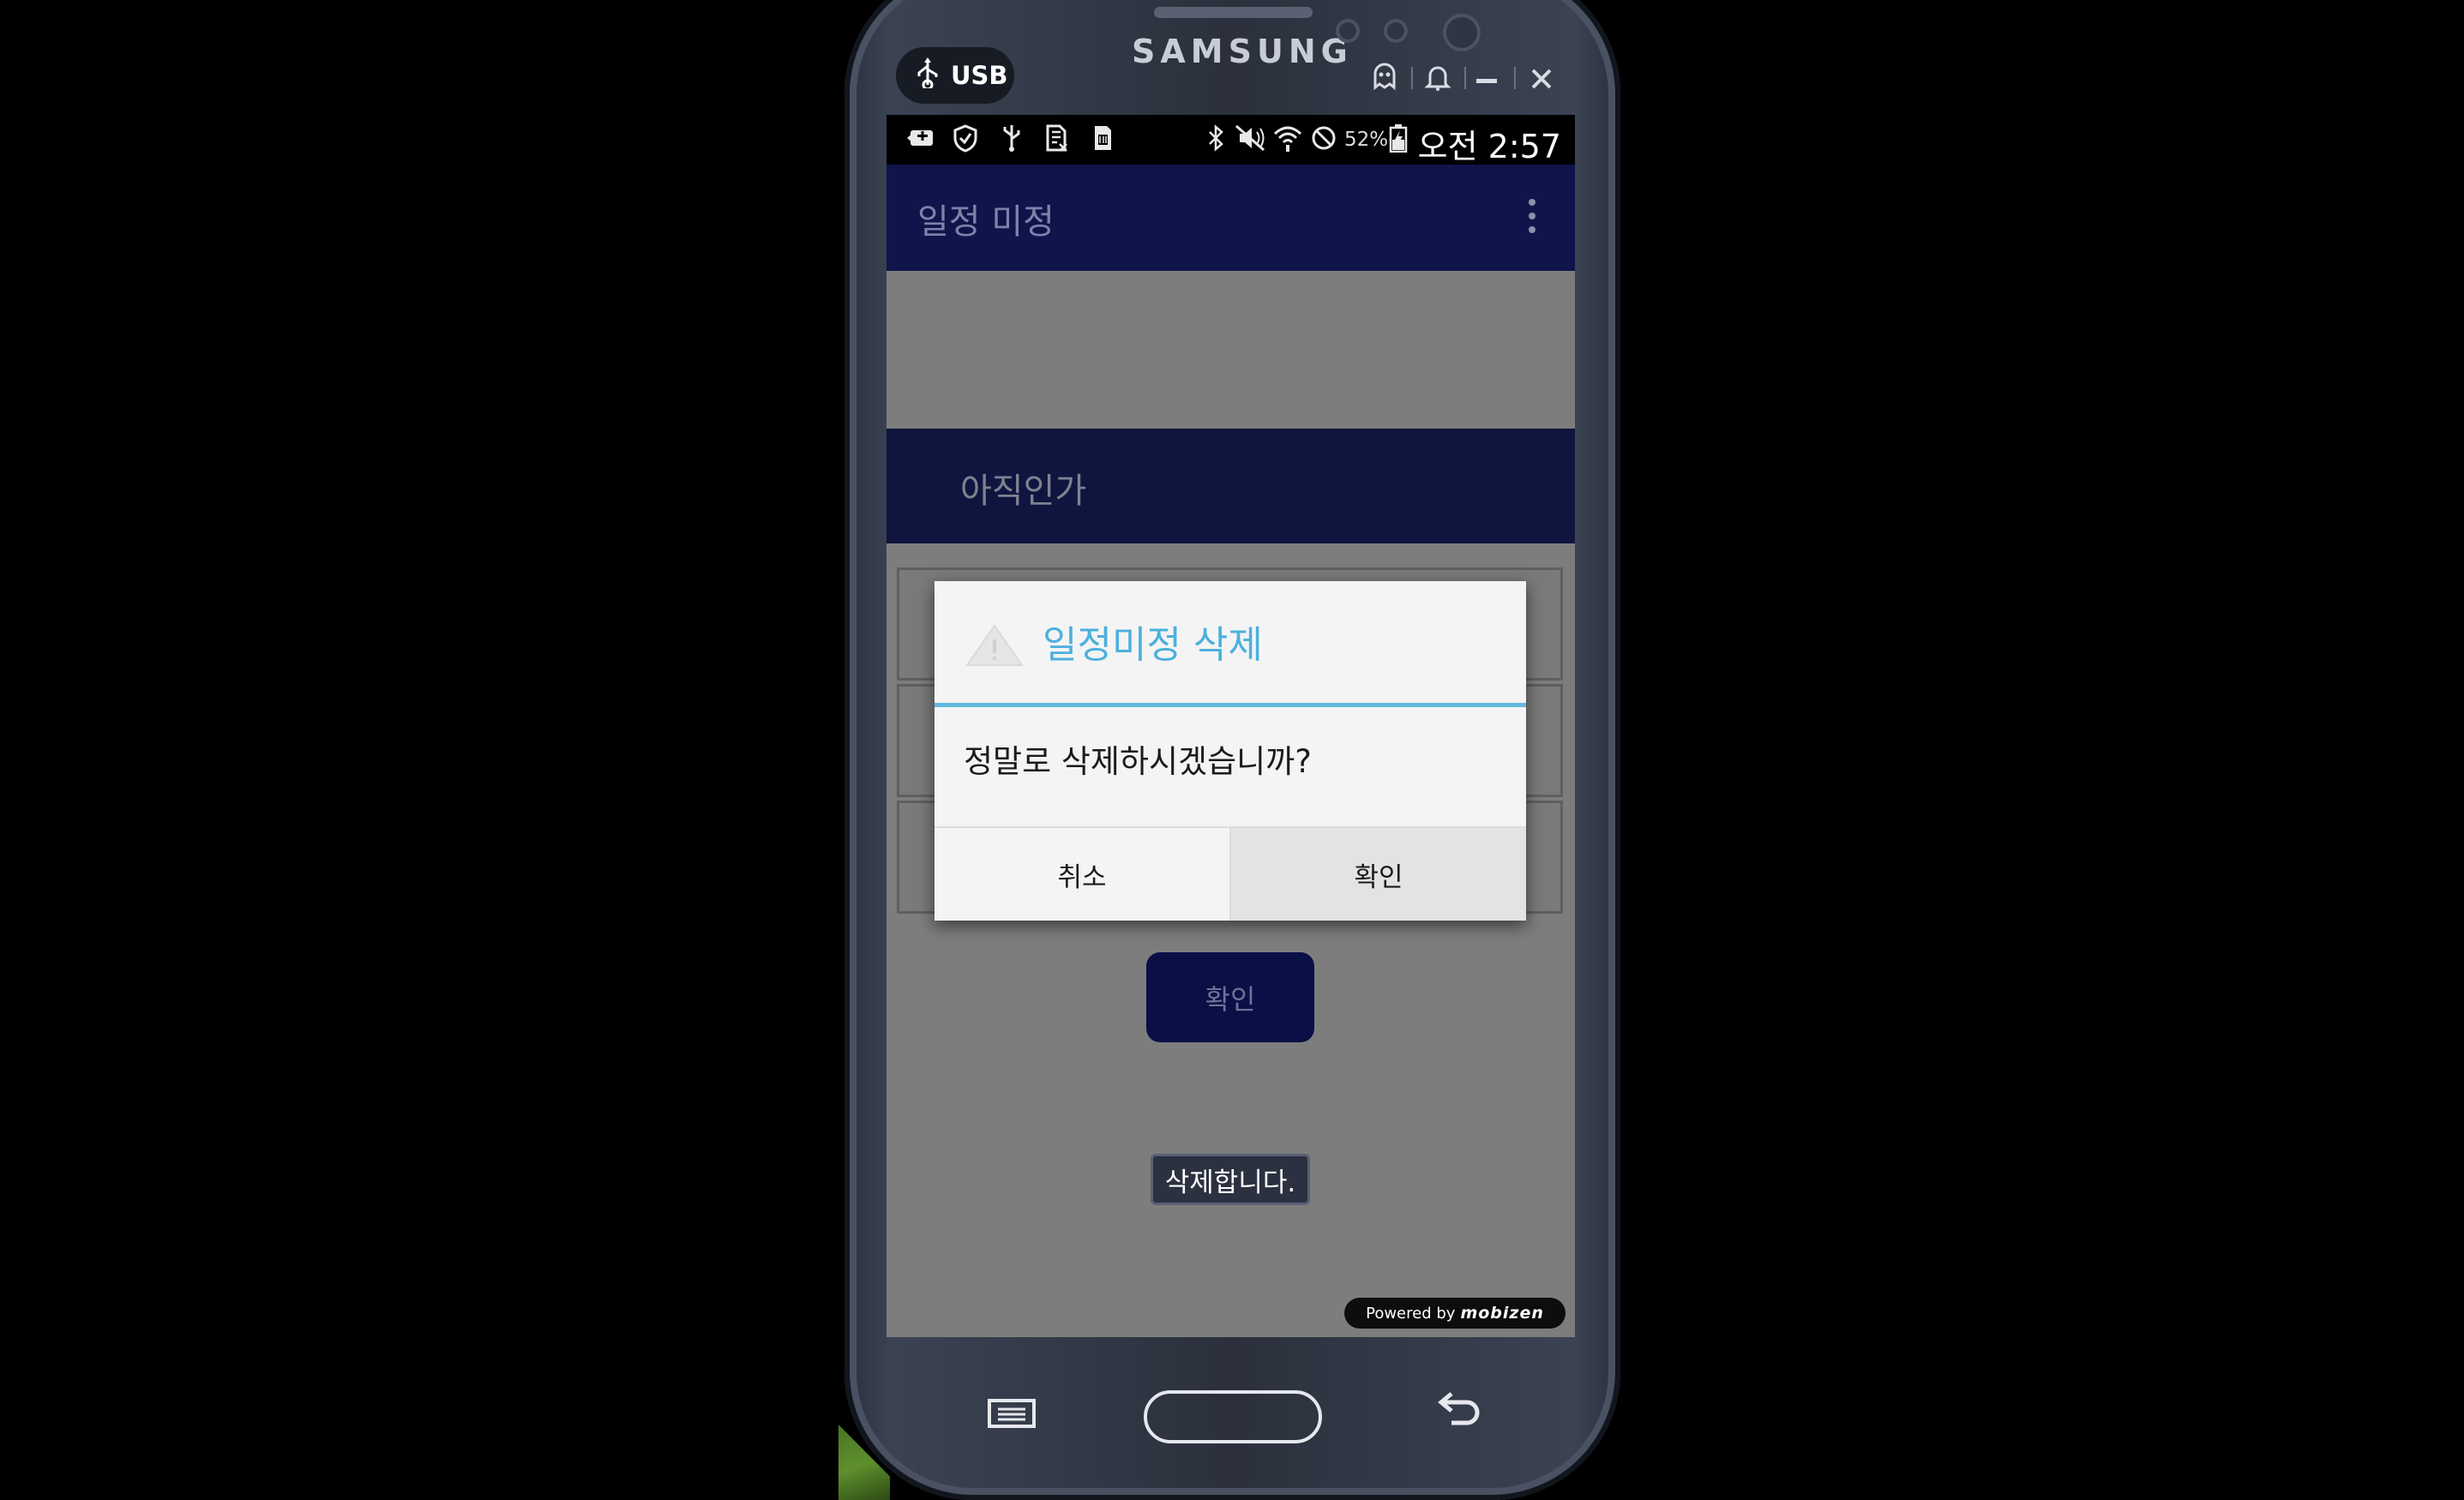 The image size is (2464, 1500). What do you see at coordinates (1215, 138) in the screenshot?
I see `bluetooth-icon` at bounding box center [1215, 138].